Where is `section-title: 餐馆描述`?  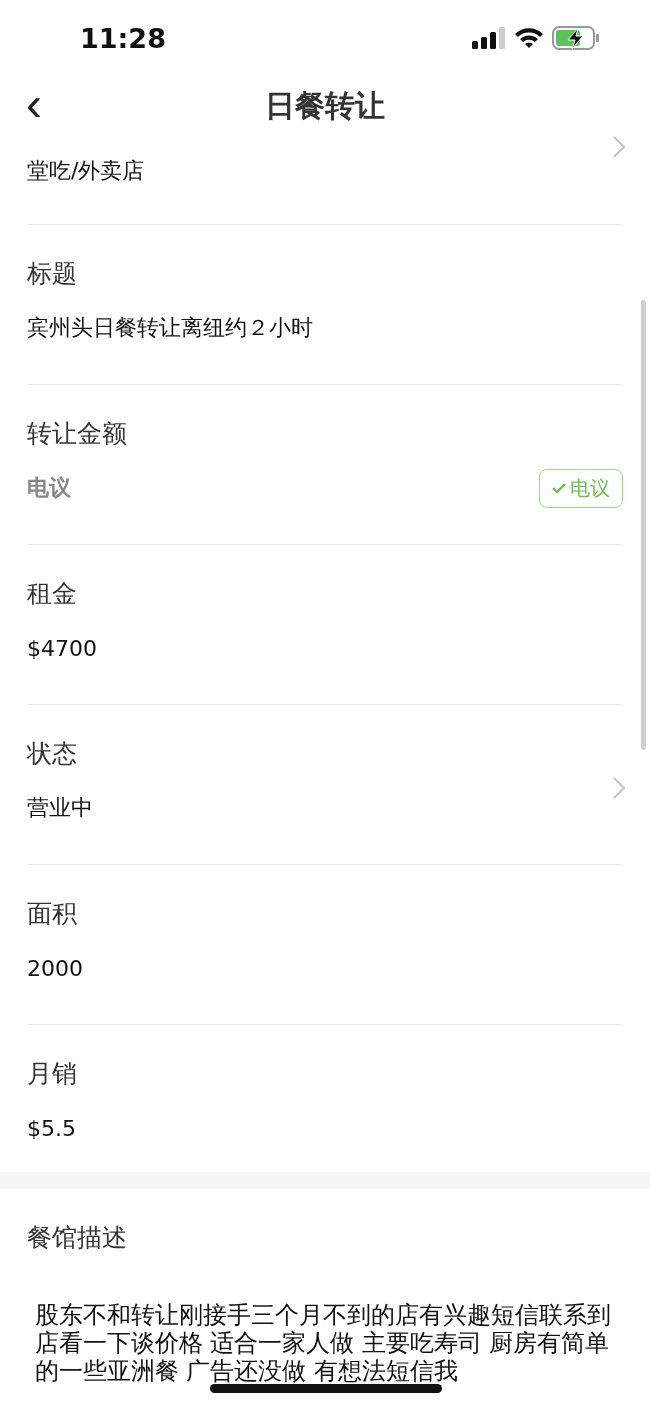 section-title: 餐馆描述 is located at coordinates (77, 1237).